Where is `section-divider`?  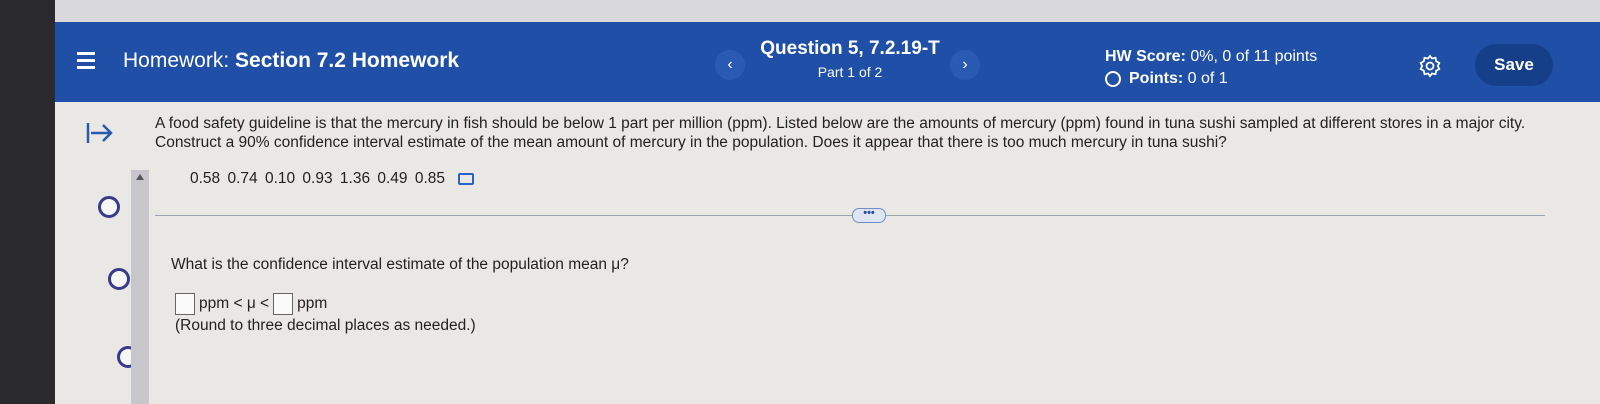 section-divider is located at coordinates (850, 215).